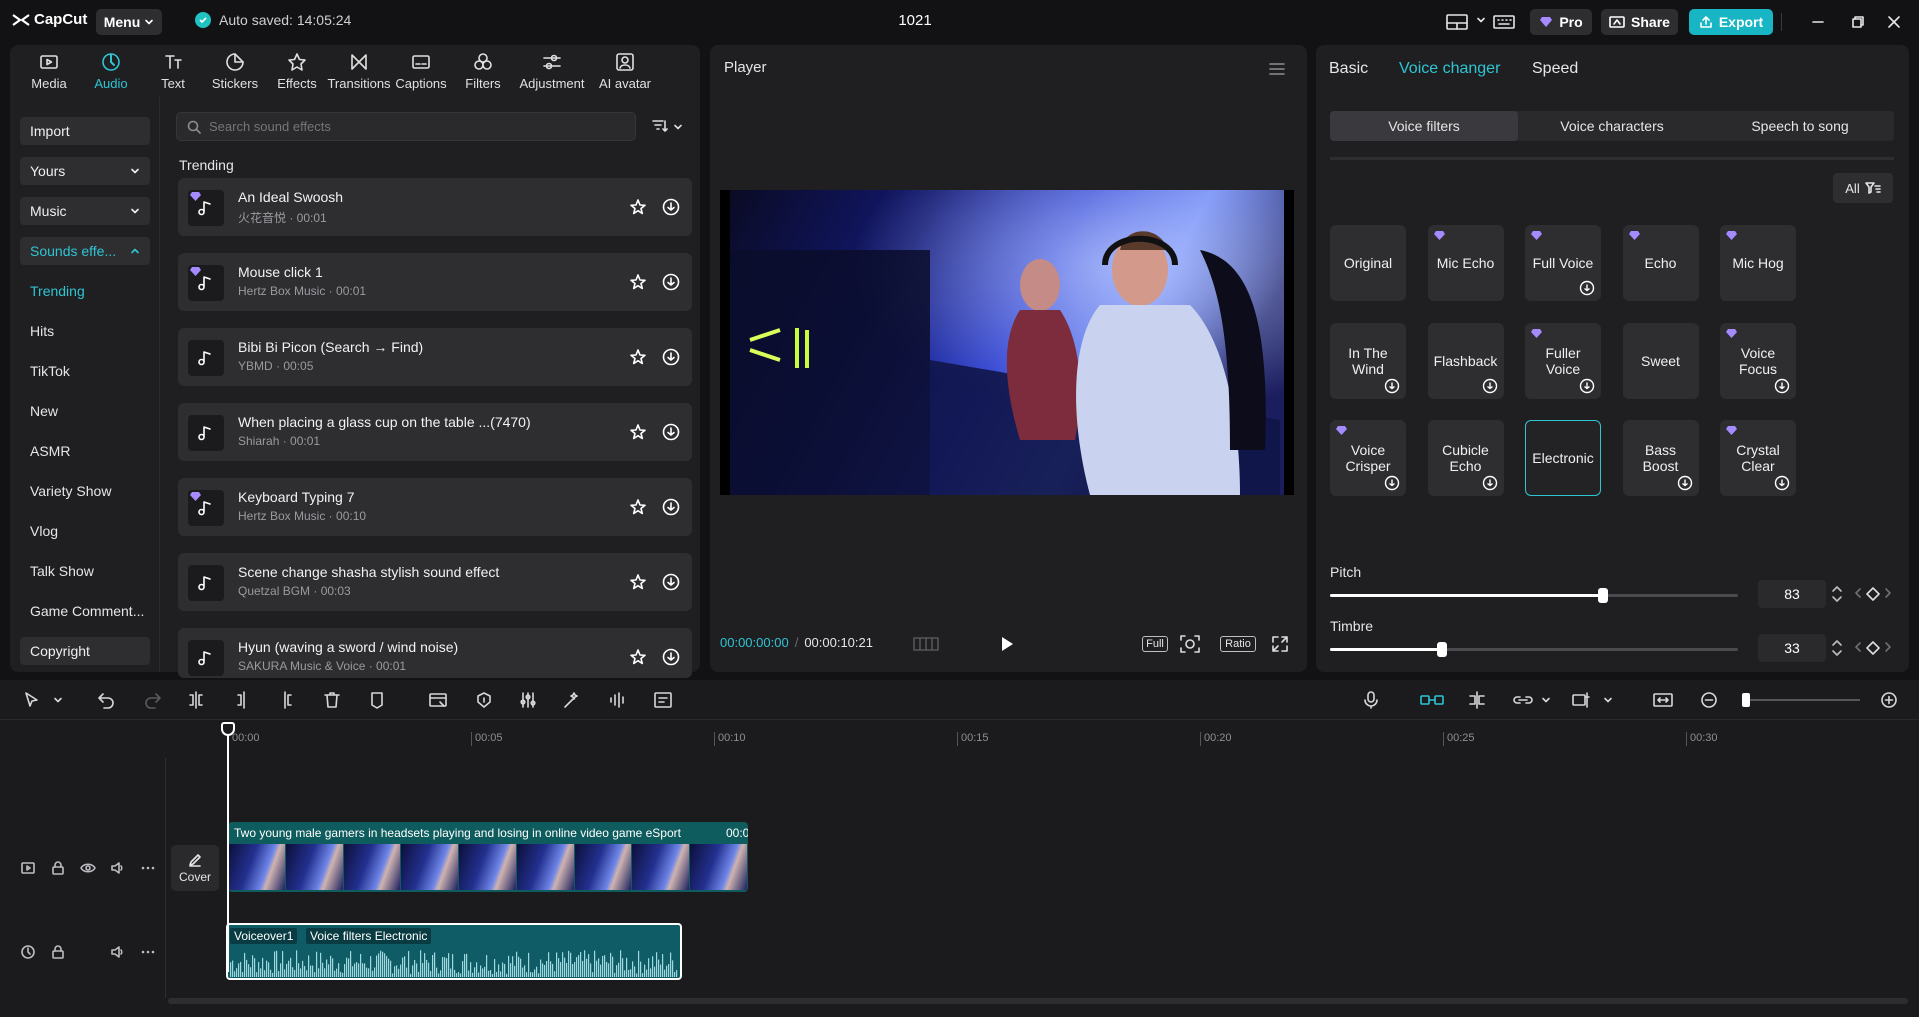 The width and height of the screenshot is (1919, 1017). Describe the element at coordinates (57, 291) in the screenshot. I see `sidebar-item-trending: Trending` at that location.